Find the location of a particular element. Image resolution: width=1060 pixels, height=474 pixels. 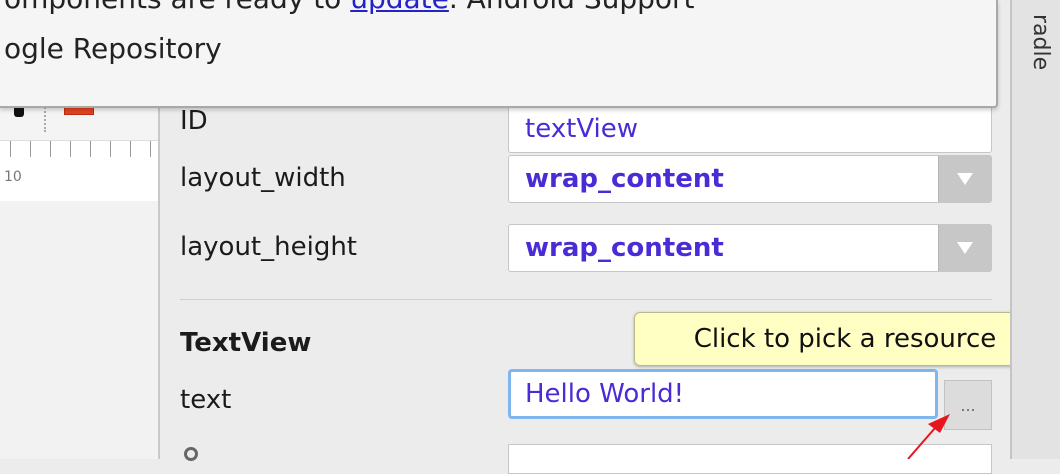

annotation-arrow is located at coordinates (928, 436).